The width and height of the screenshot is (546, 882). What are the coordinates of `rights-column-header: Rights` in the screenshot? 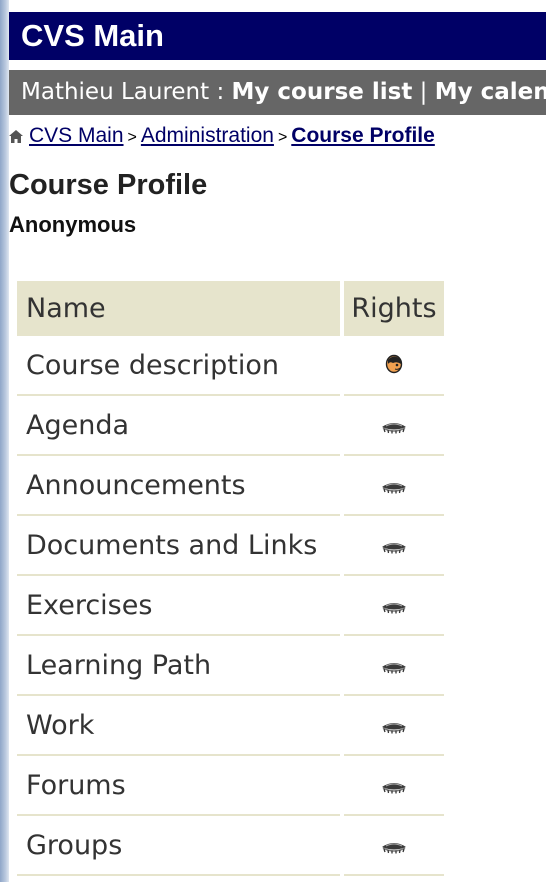 It's located at (394, 308).